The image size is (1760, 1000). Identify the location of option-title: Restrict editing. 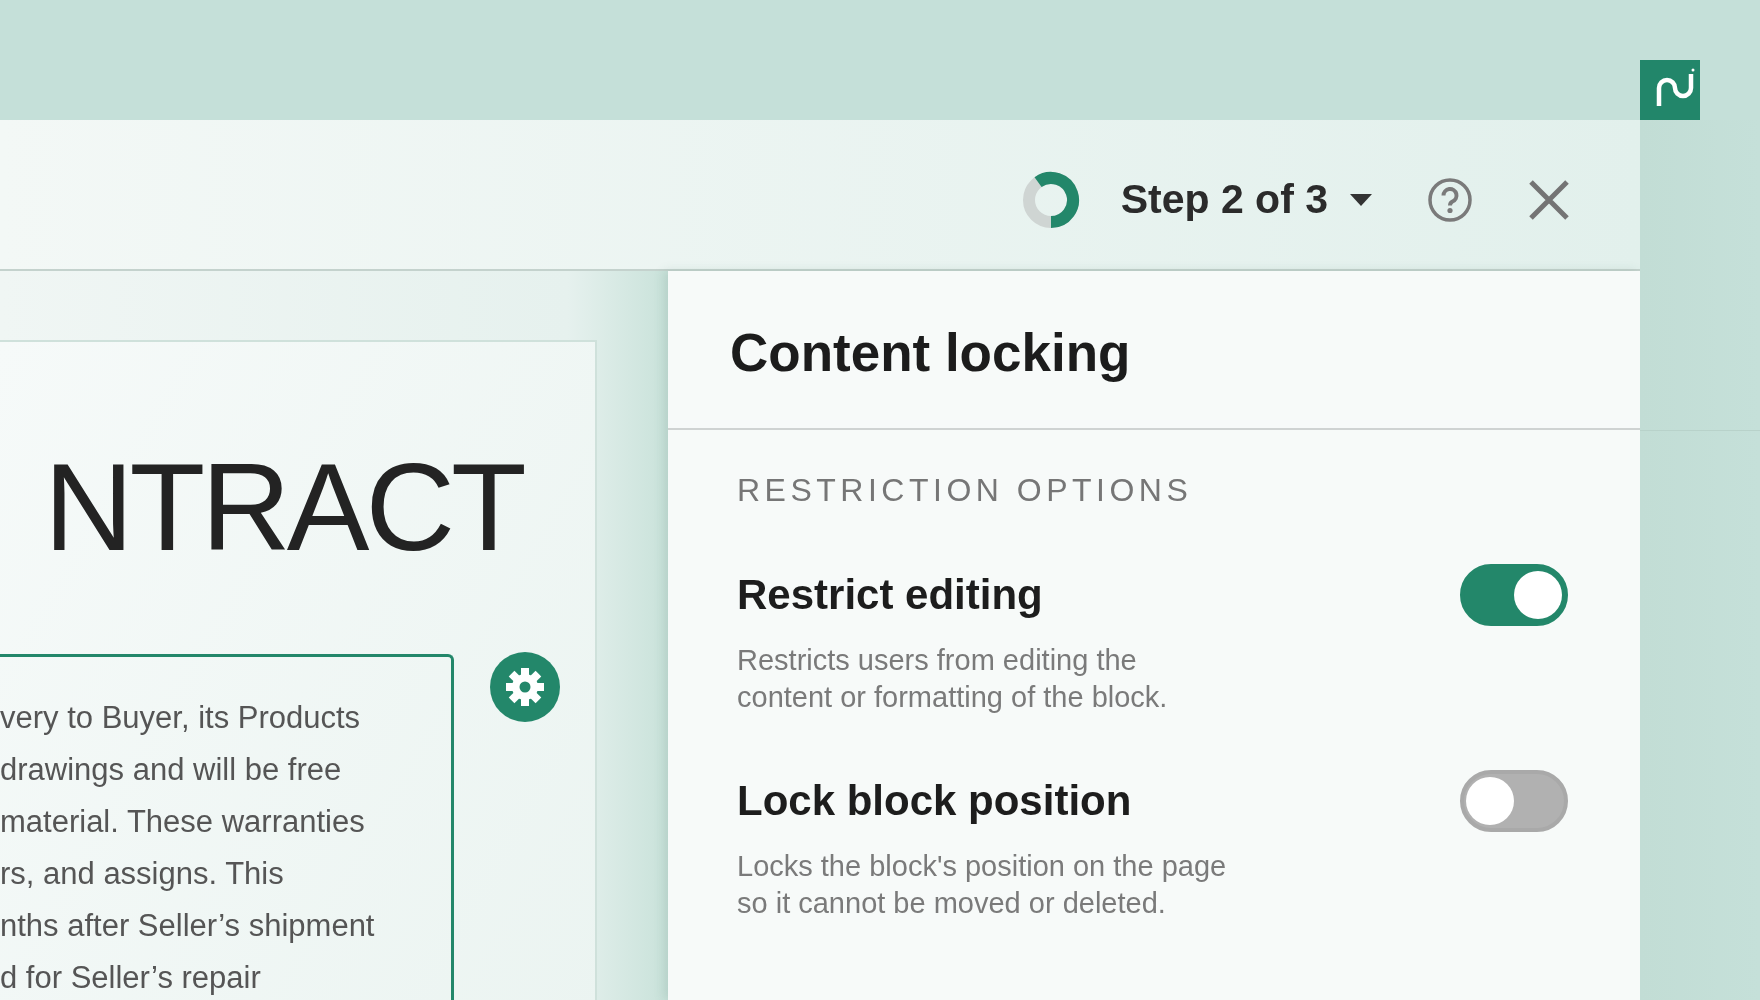
(890, 595).